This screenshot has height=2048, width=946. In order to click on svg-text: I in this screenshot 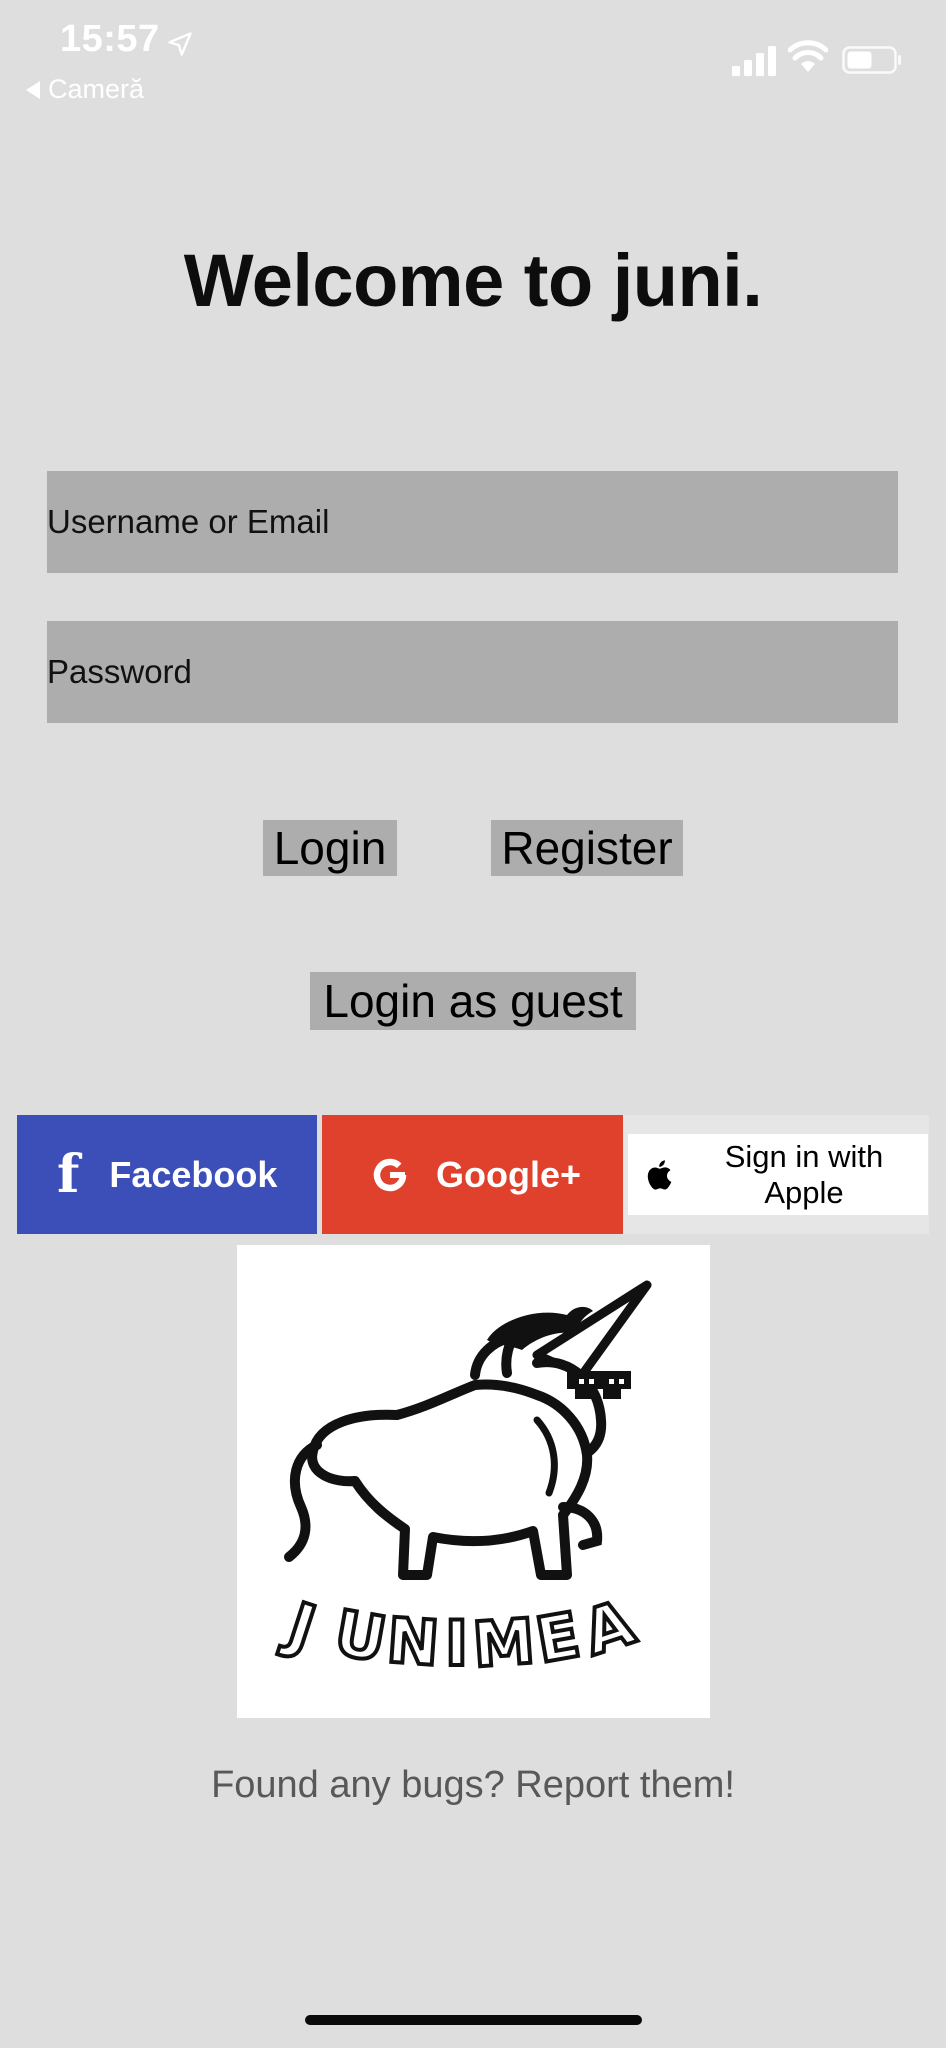, I will do `click(456, 1643)`.